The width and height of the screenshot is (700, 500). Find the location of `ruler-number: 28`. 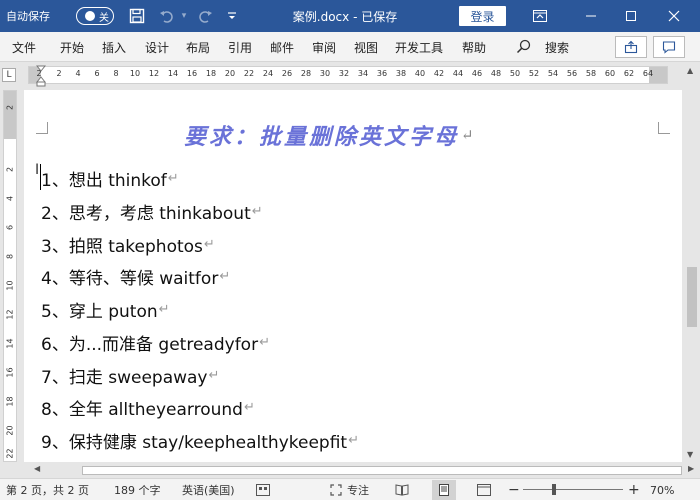

ruler-number: 28 is located at coordinates (306, 73).